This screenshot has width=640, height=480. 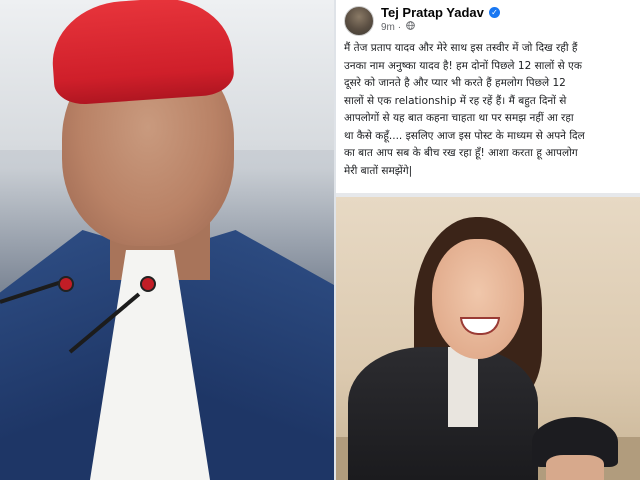 What do you see at coordinates (148, 284) in the screenshot?
I see `microphone-right` at bounding box center [148, 284].